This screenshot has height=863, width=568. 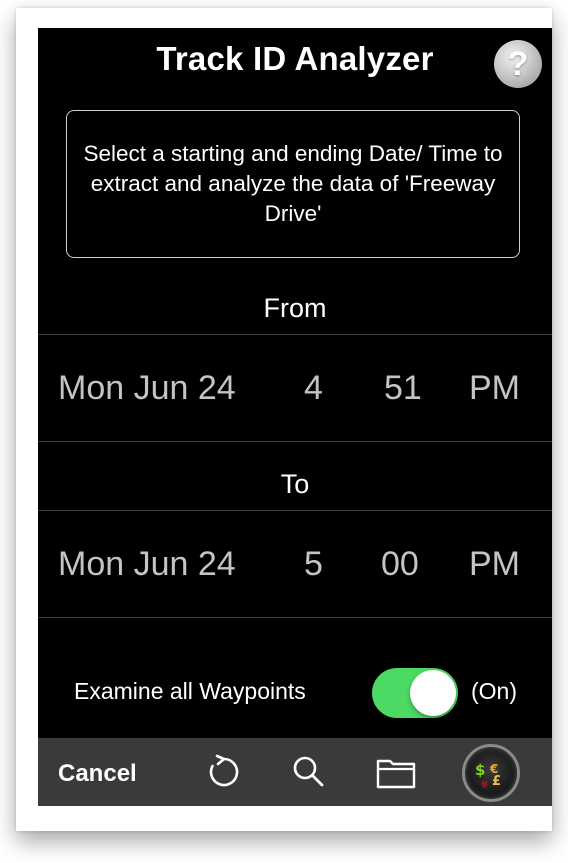 I want to click on help-icon: ?, so click(x=518, y=64).